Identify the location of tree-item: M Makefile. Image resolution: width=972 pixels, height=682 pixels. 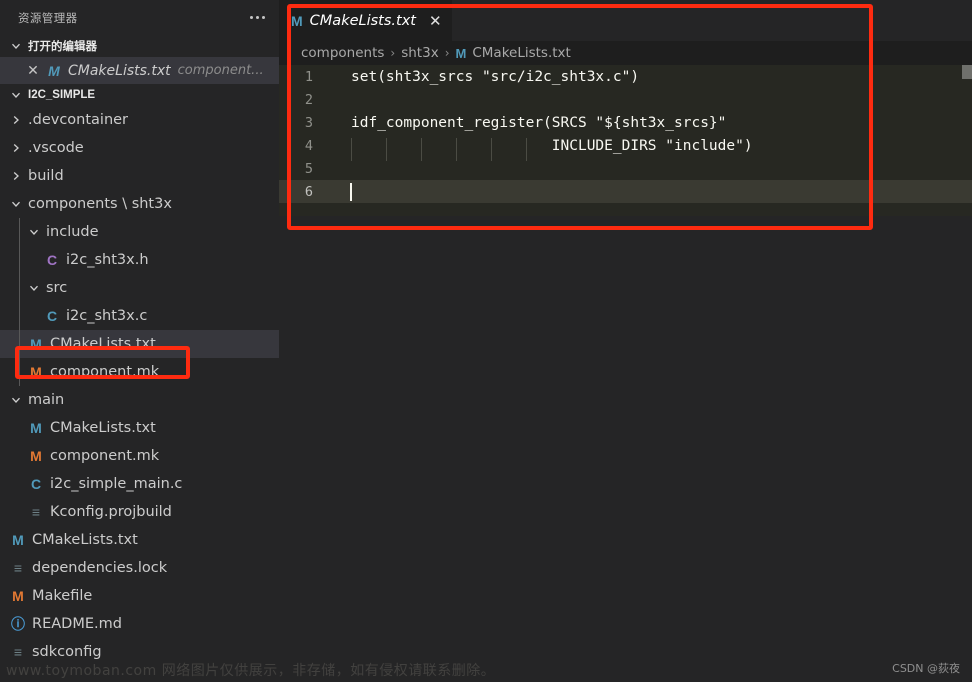
(139, 596).